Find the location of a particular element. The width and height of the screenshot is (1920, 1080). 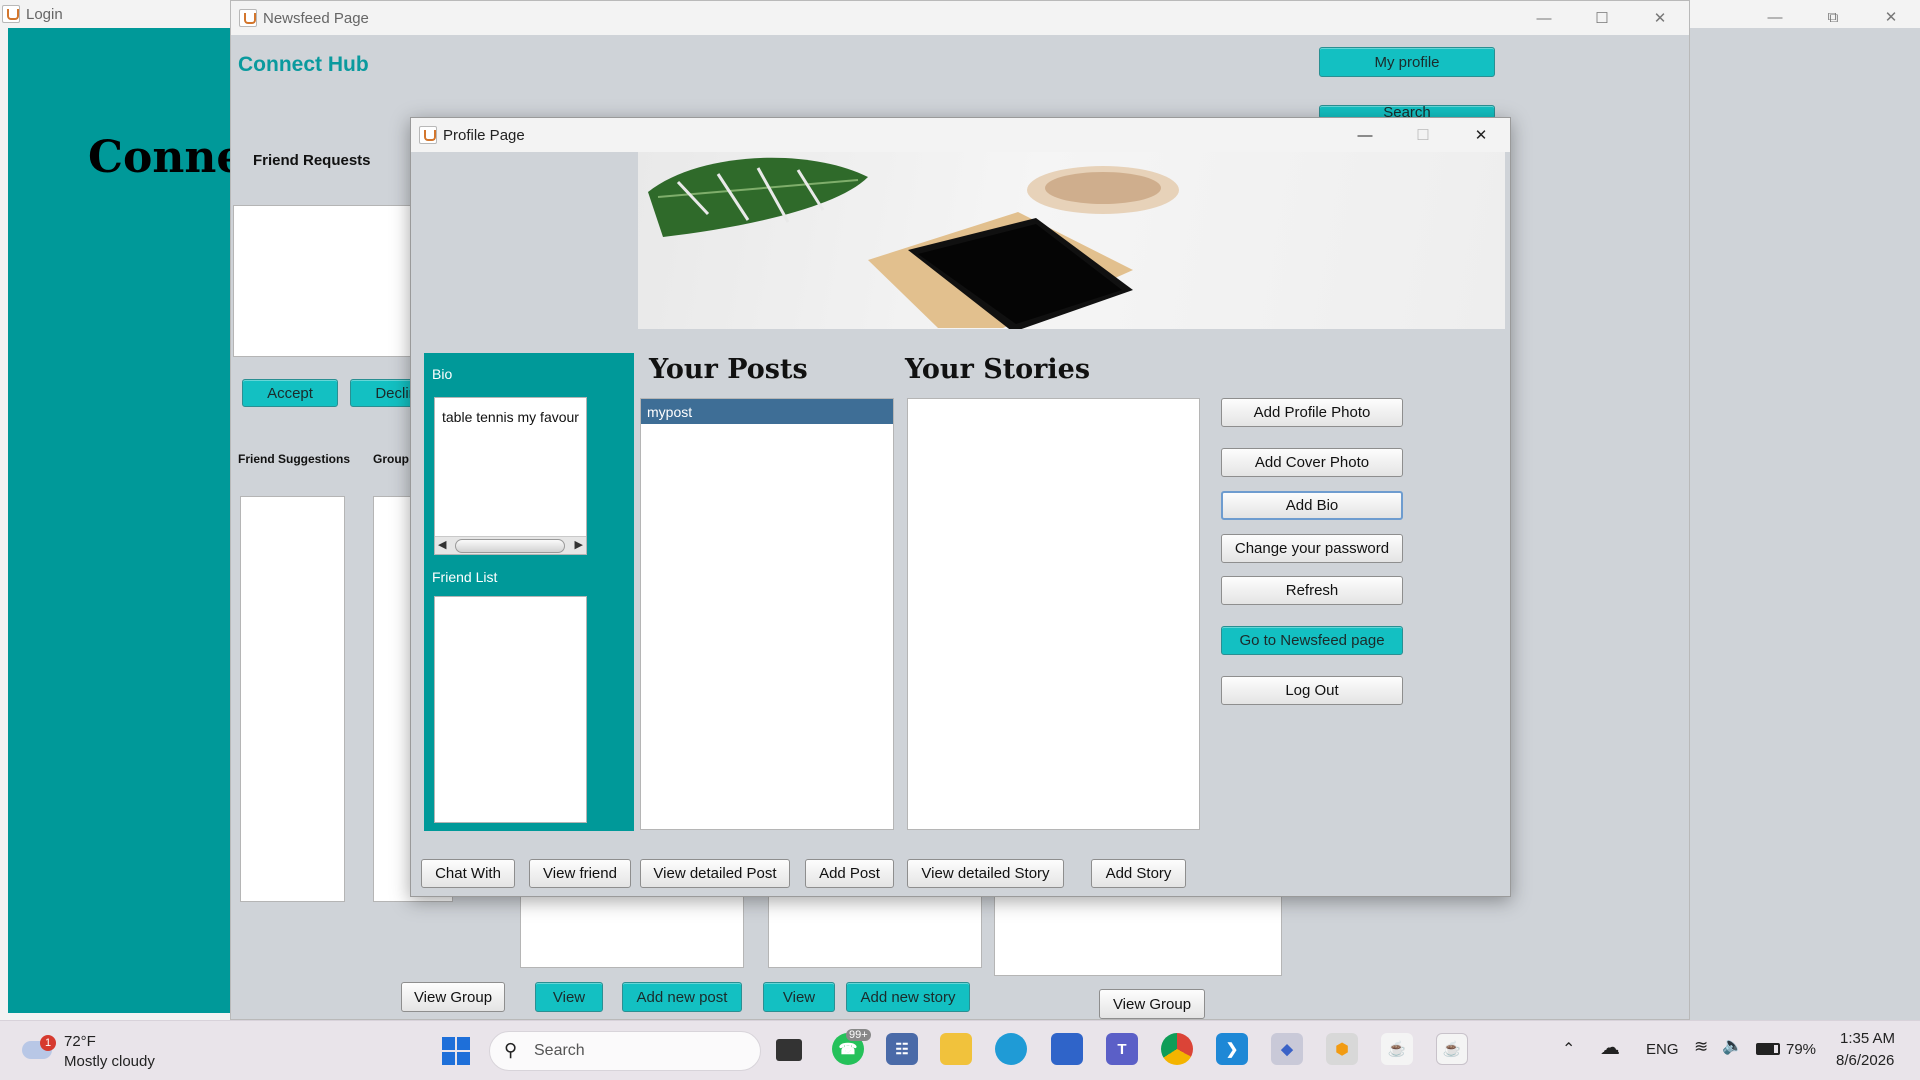

clock-date: 8/6/2026 is located at coordinates (1865, 1060).